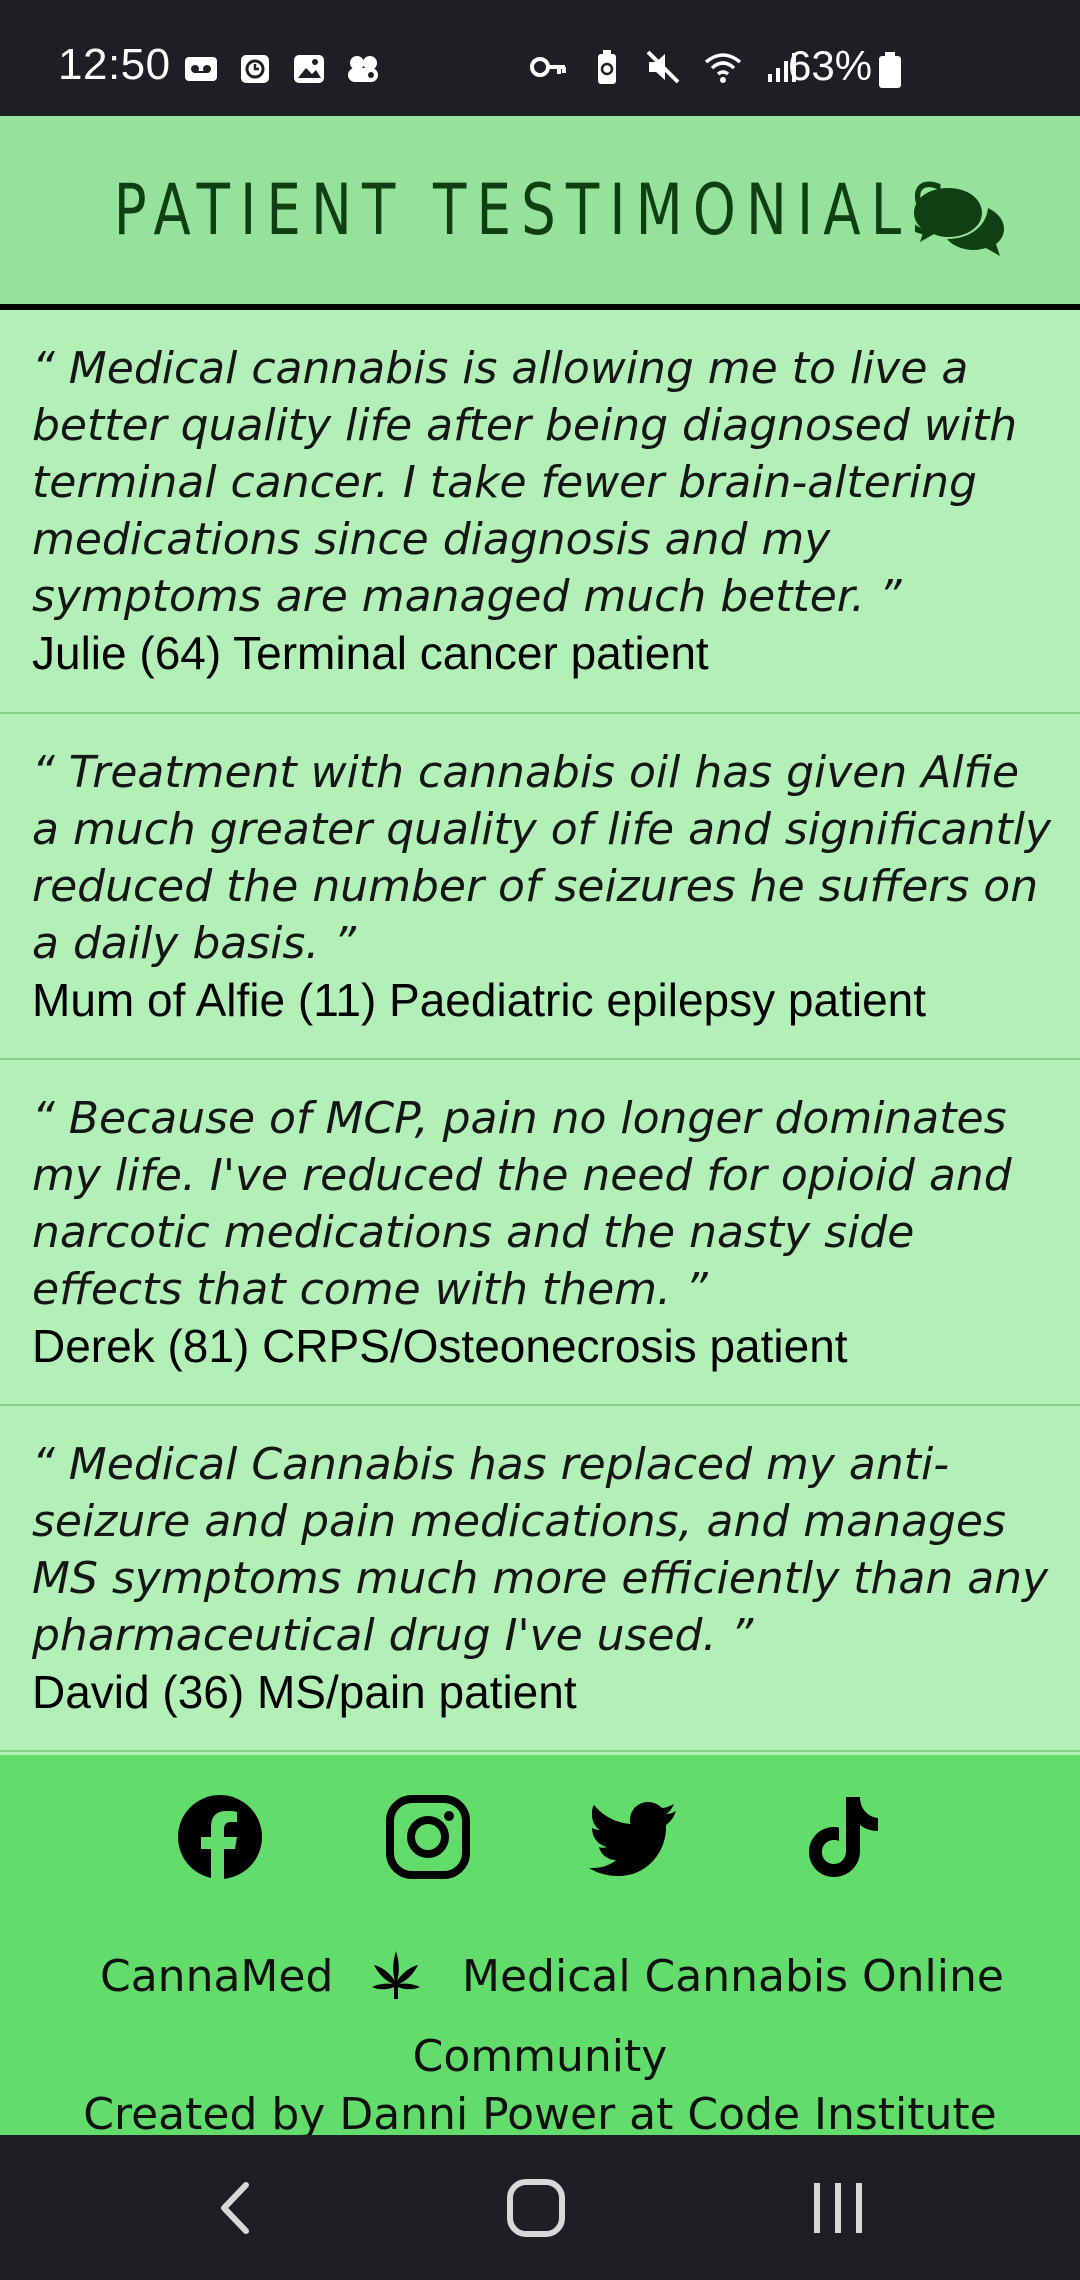 The image size is (1080, 2280). Describe the element at coordinates (723, 68) in the screenshot. I see `wifi-icon` at that location.